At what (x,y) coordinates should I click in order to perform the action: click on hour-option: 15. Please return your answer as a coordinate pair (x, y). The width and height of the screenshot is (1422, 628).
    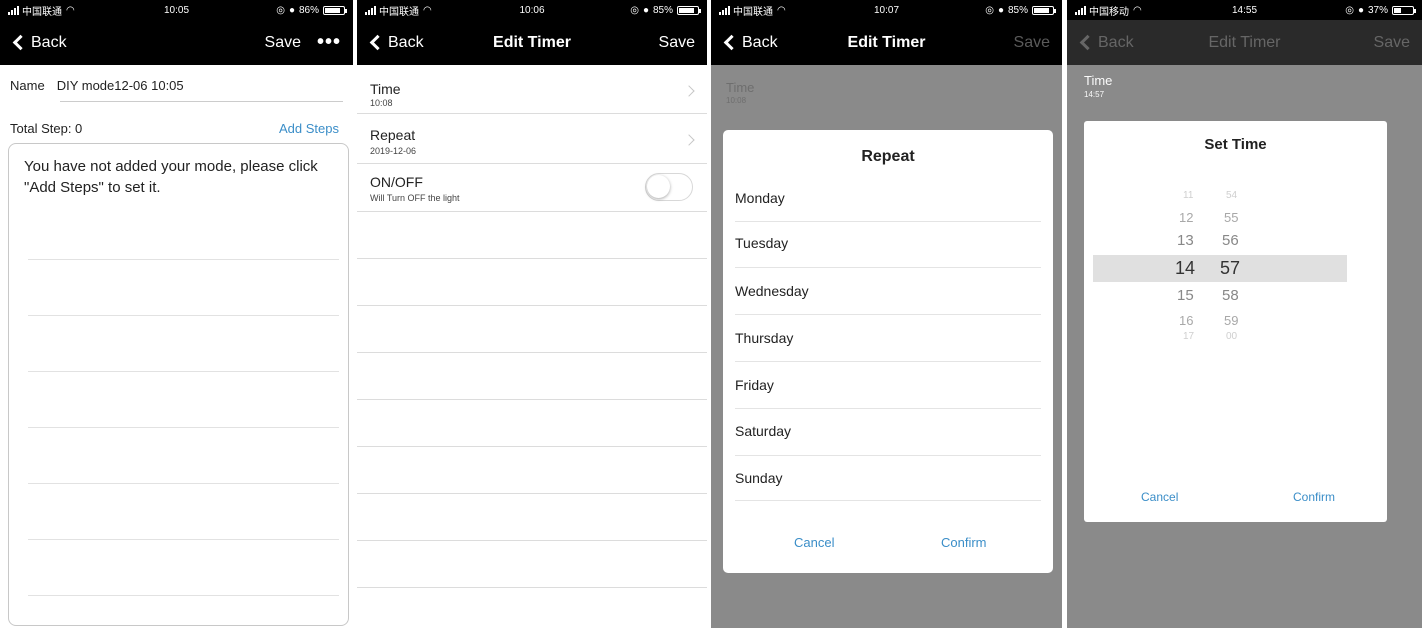
    Looking at the image, I should click on (1185, 295).